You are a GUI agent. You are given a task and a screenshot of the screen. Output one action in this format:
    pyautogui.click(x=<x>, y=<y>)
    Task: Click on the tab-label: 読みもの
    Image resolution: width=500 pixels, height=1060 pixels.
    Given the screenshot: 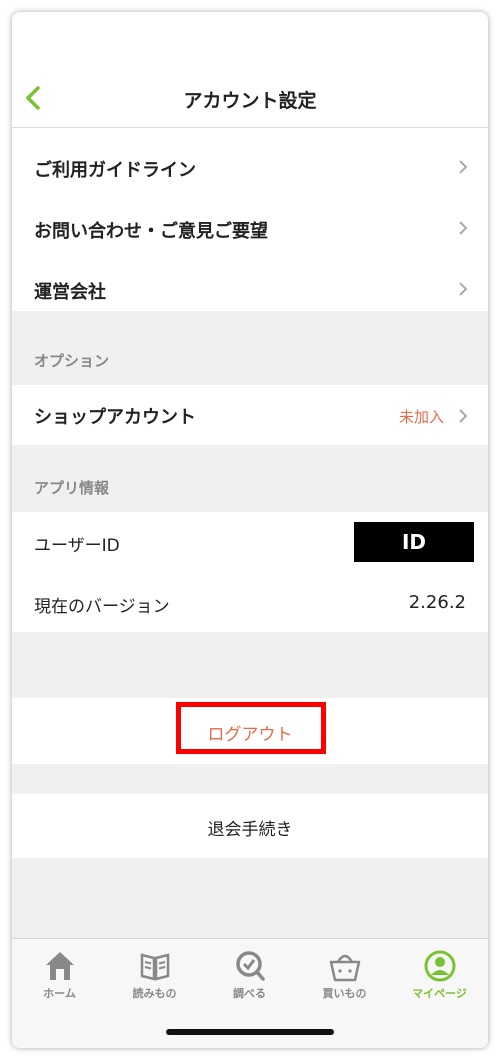 What is the action you would take?
    pyautogui.click(x=154, y=993)
    